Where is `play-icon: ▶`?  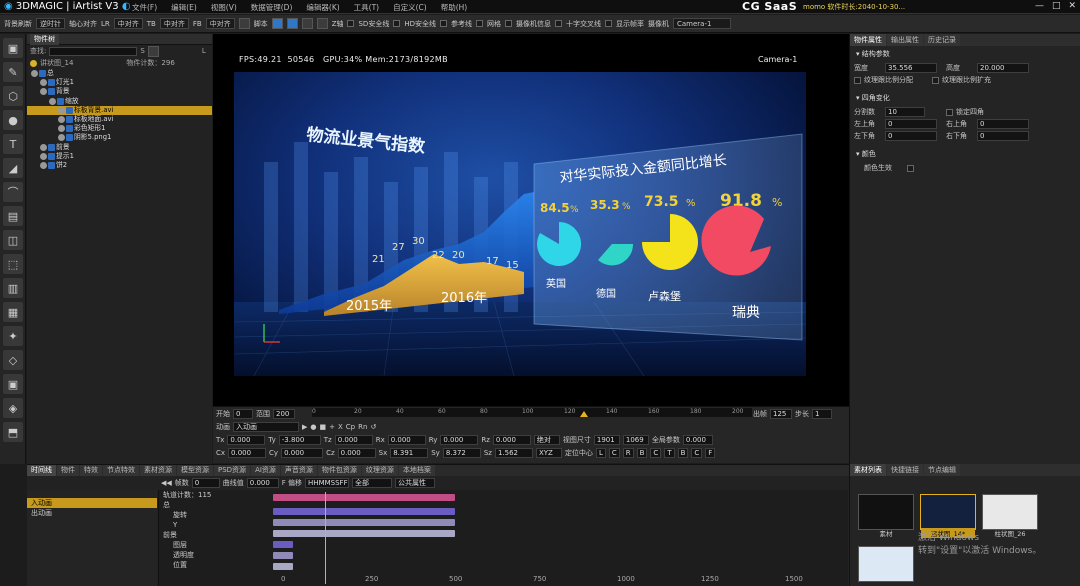
play-icon: ▶ is located at coordinates (304, 427).